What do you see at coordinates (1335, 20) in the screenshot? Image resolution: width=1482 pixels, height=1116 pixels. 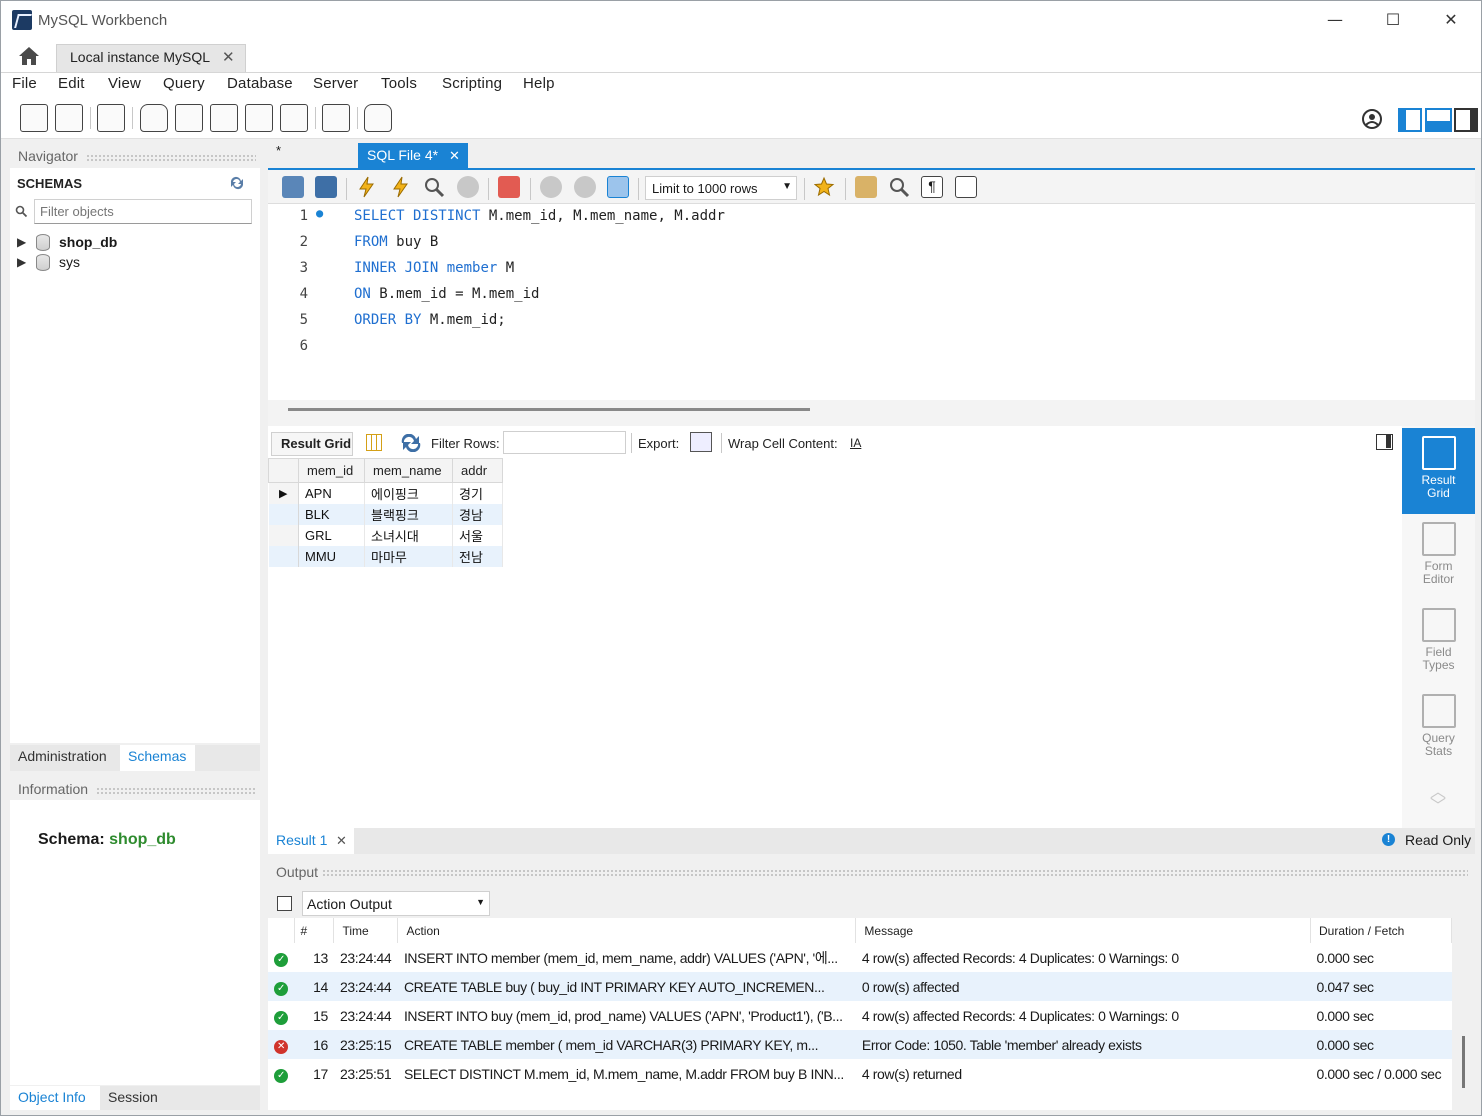 I see `minimize-button: —` at bounding box center [1335, 20].